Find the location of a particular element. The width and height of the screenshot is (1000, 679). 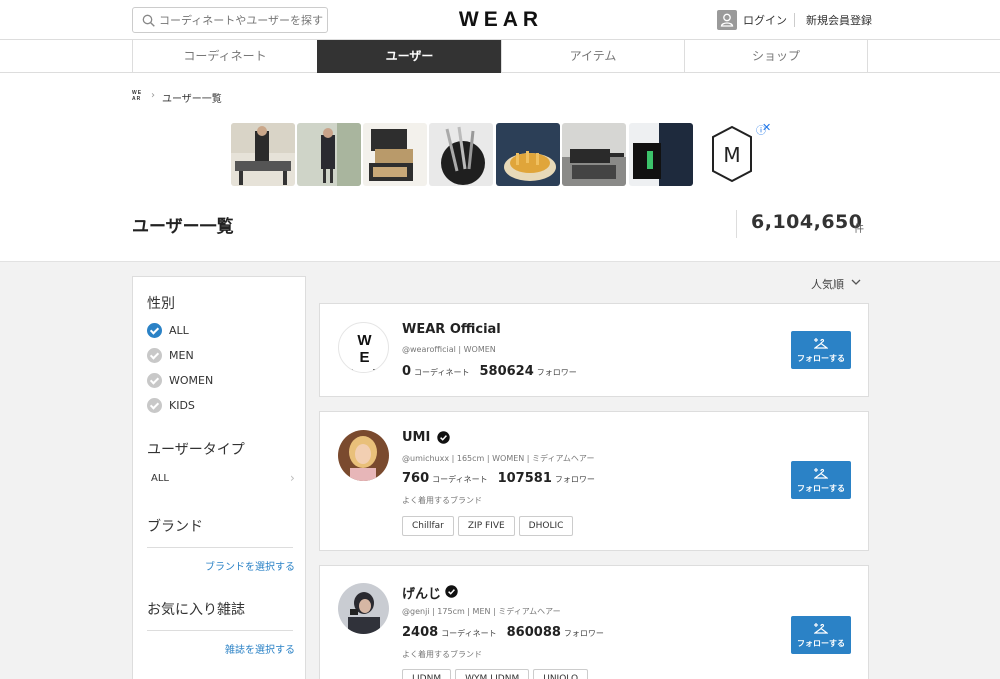

search-input is located at coordinates (241, 20).